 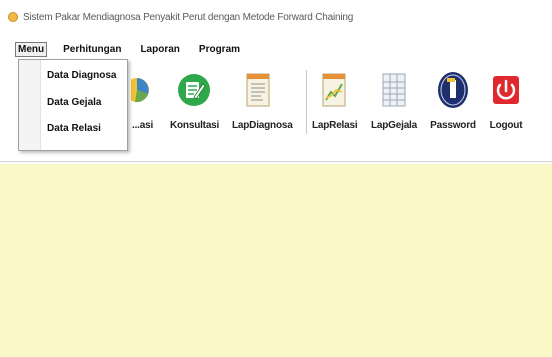 I want to click on toolbar-label: Konsultasi, so click(x=195, y=125).